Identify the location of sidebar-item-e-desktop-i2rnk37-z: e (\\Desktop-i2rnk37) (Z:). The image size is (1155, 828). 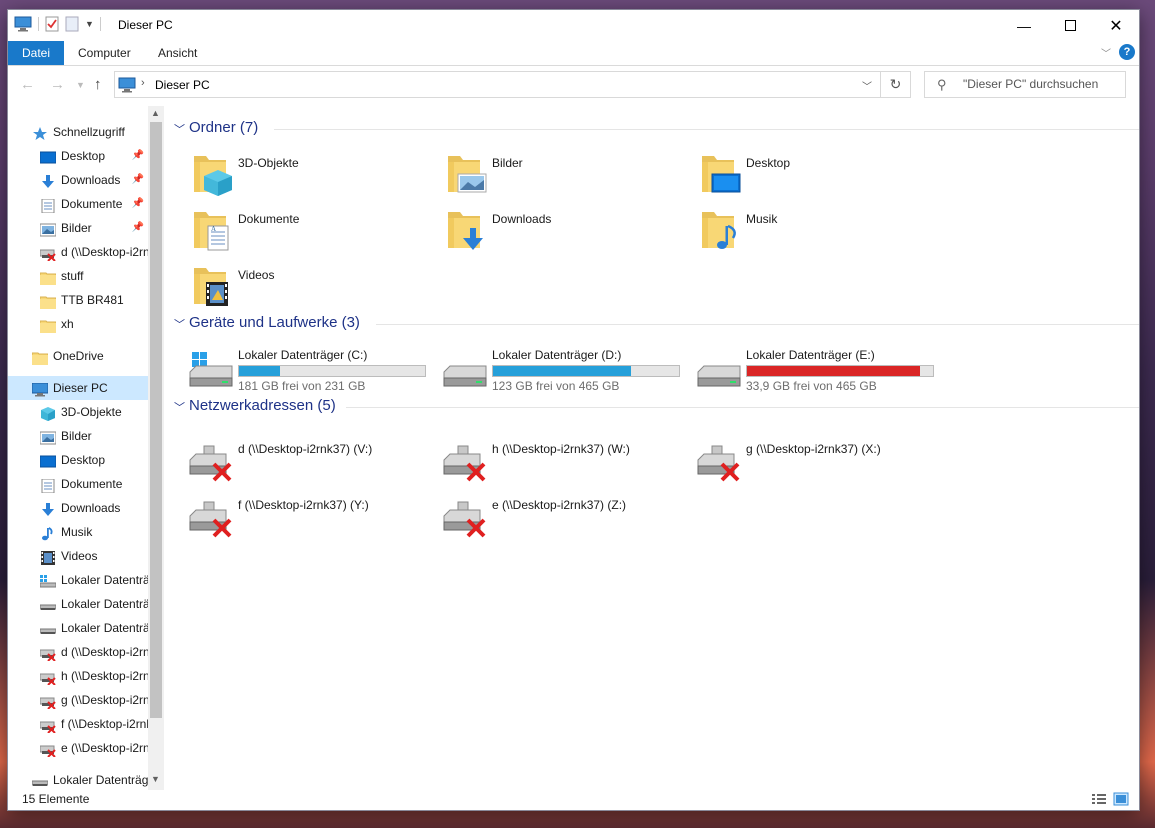
(78, 748).